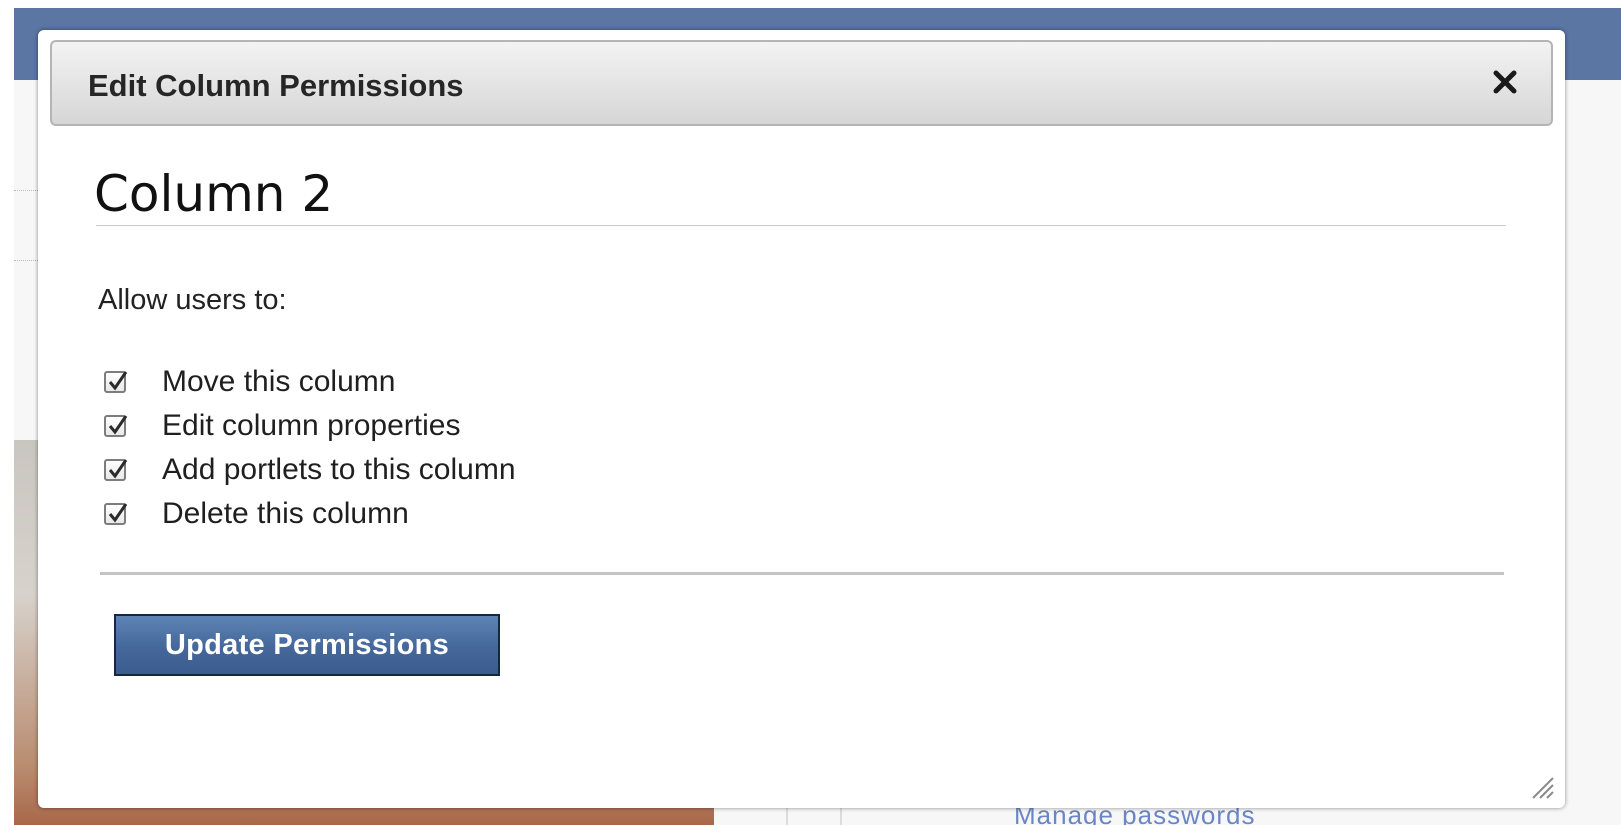 The height and width of the screenshot is (825, 1621). Describe the element at coordinates (802, 573) in the screenshot. I see `footer-divider` at that location.